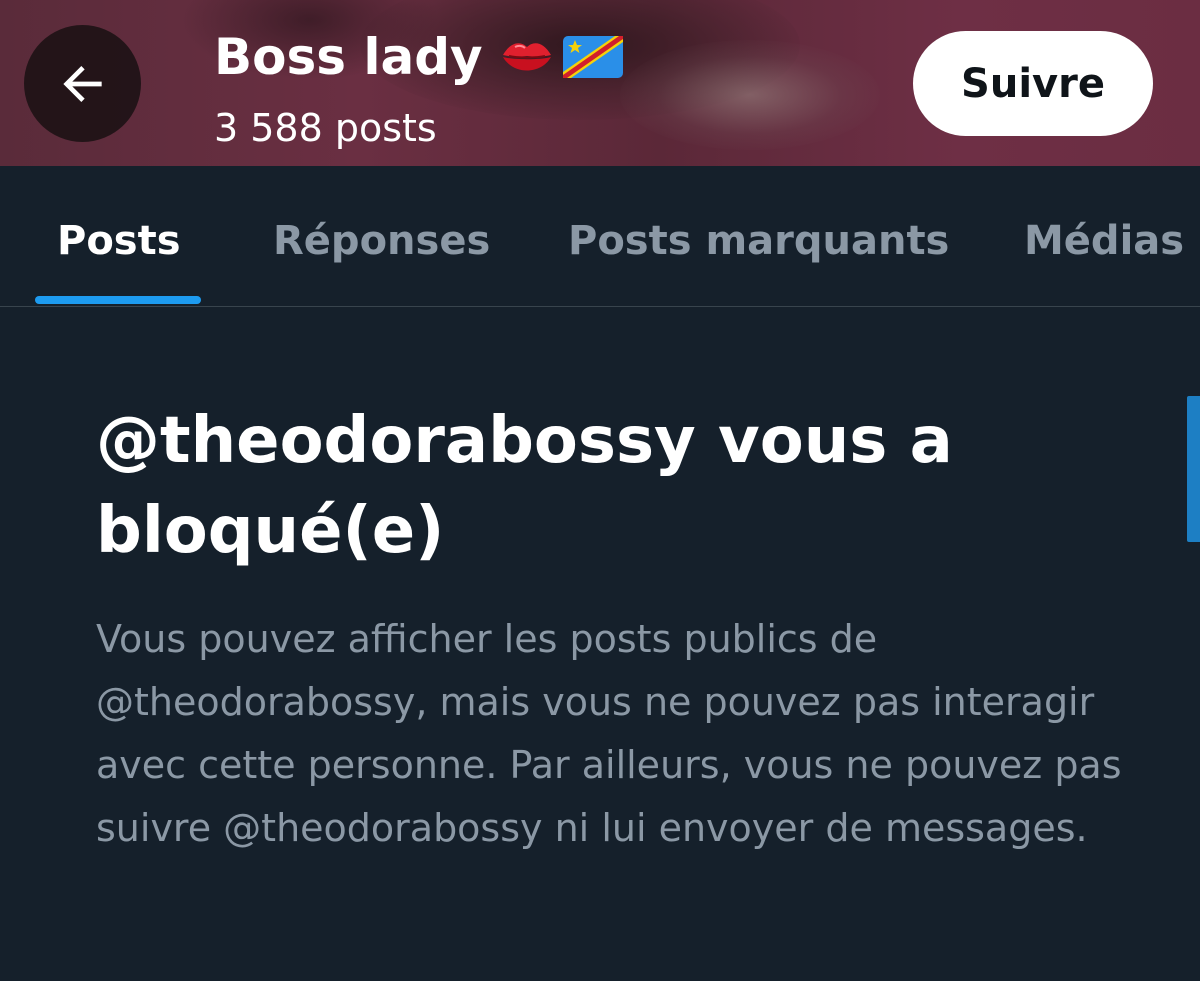 This screenshot has width=1200, height=981. Describe the element at coordinates (750, 95) in the screenshot. I see `banner-highlight` at that location.